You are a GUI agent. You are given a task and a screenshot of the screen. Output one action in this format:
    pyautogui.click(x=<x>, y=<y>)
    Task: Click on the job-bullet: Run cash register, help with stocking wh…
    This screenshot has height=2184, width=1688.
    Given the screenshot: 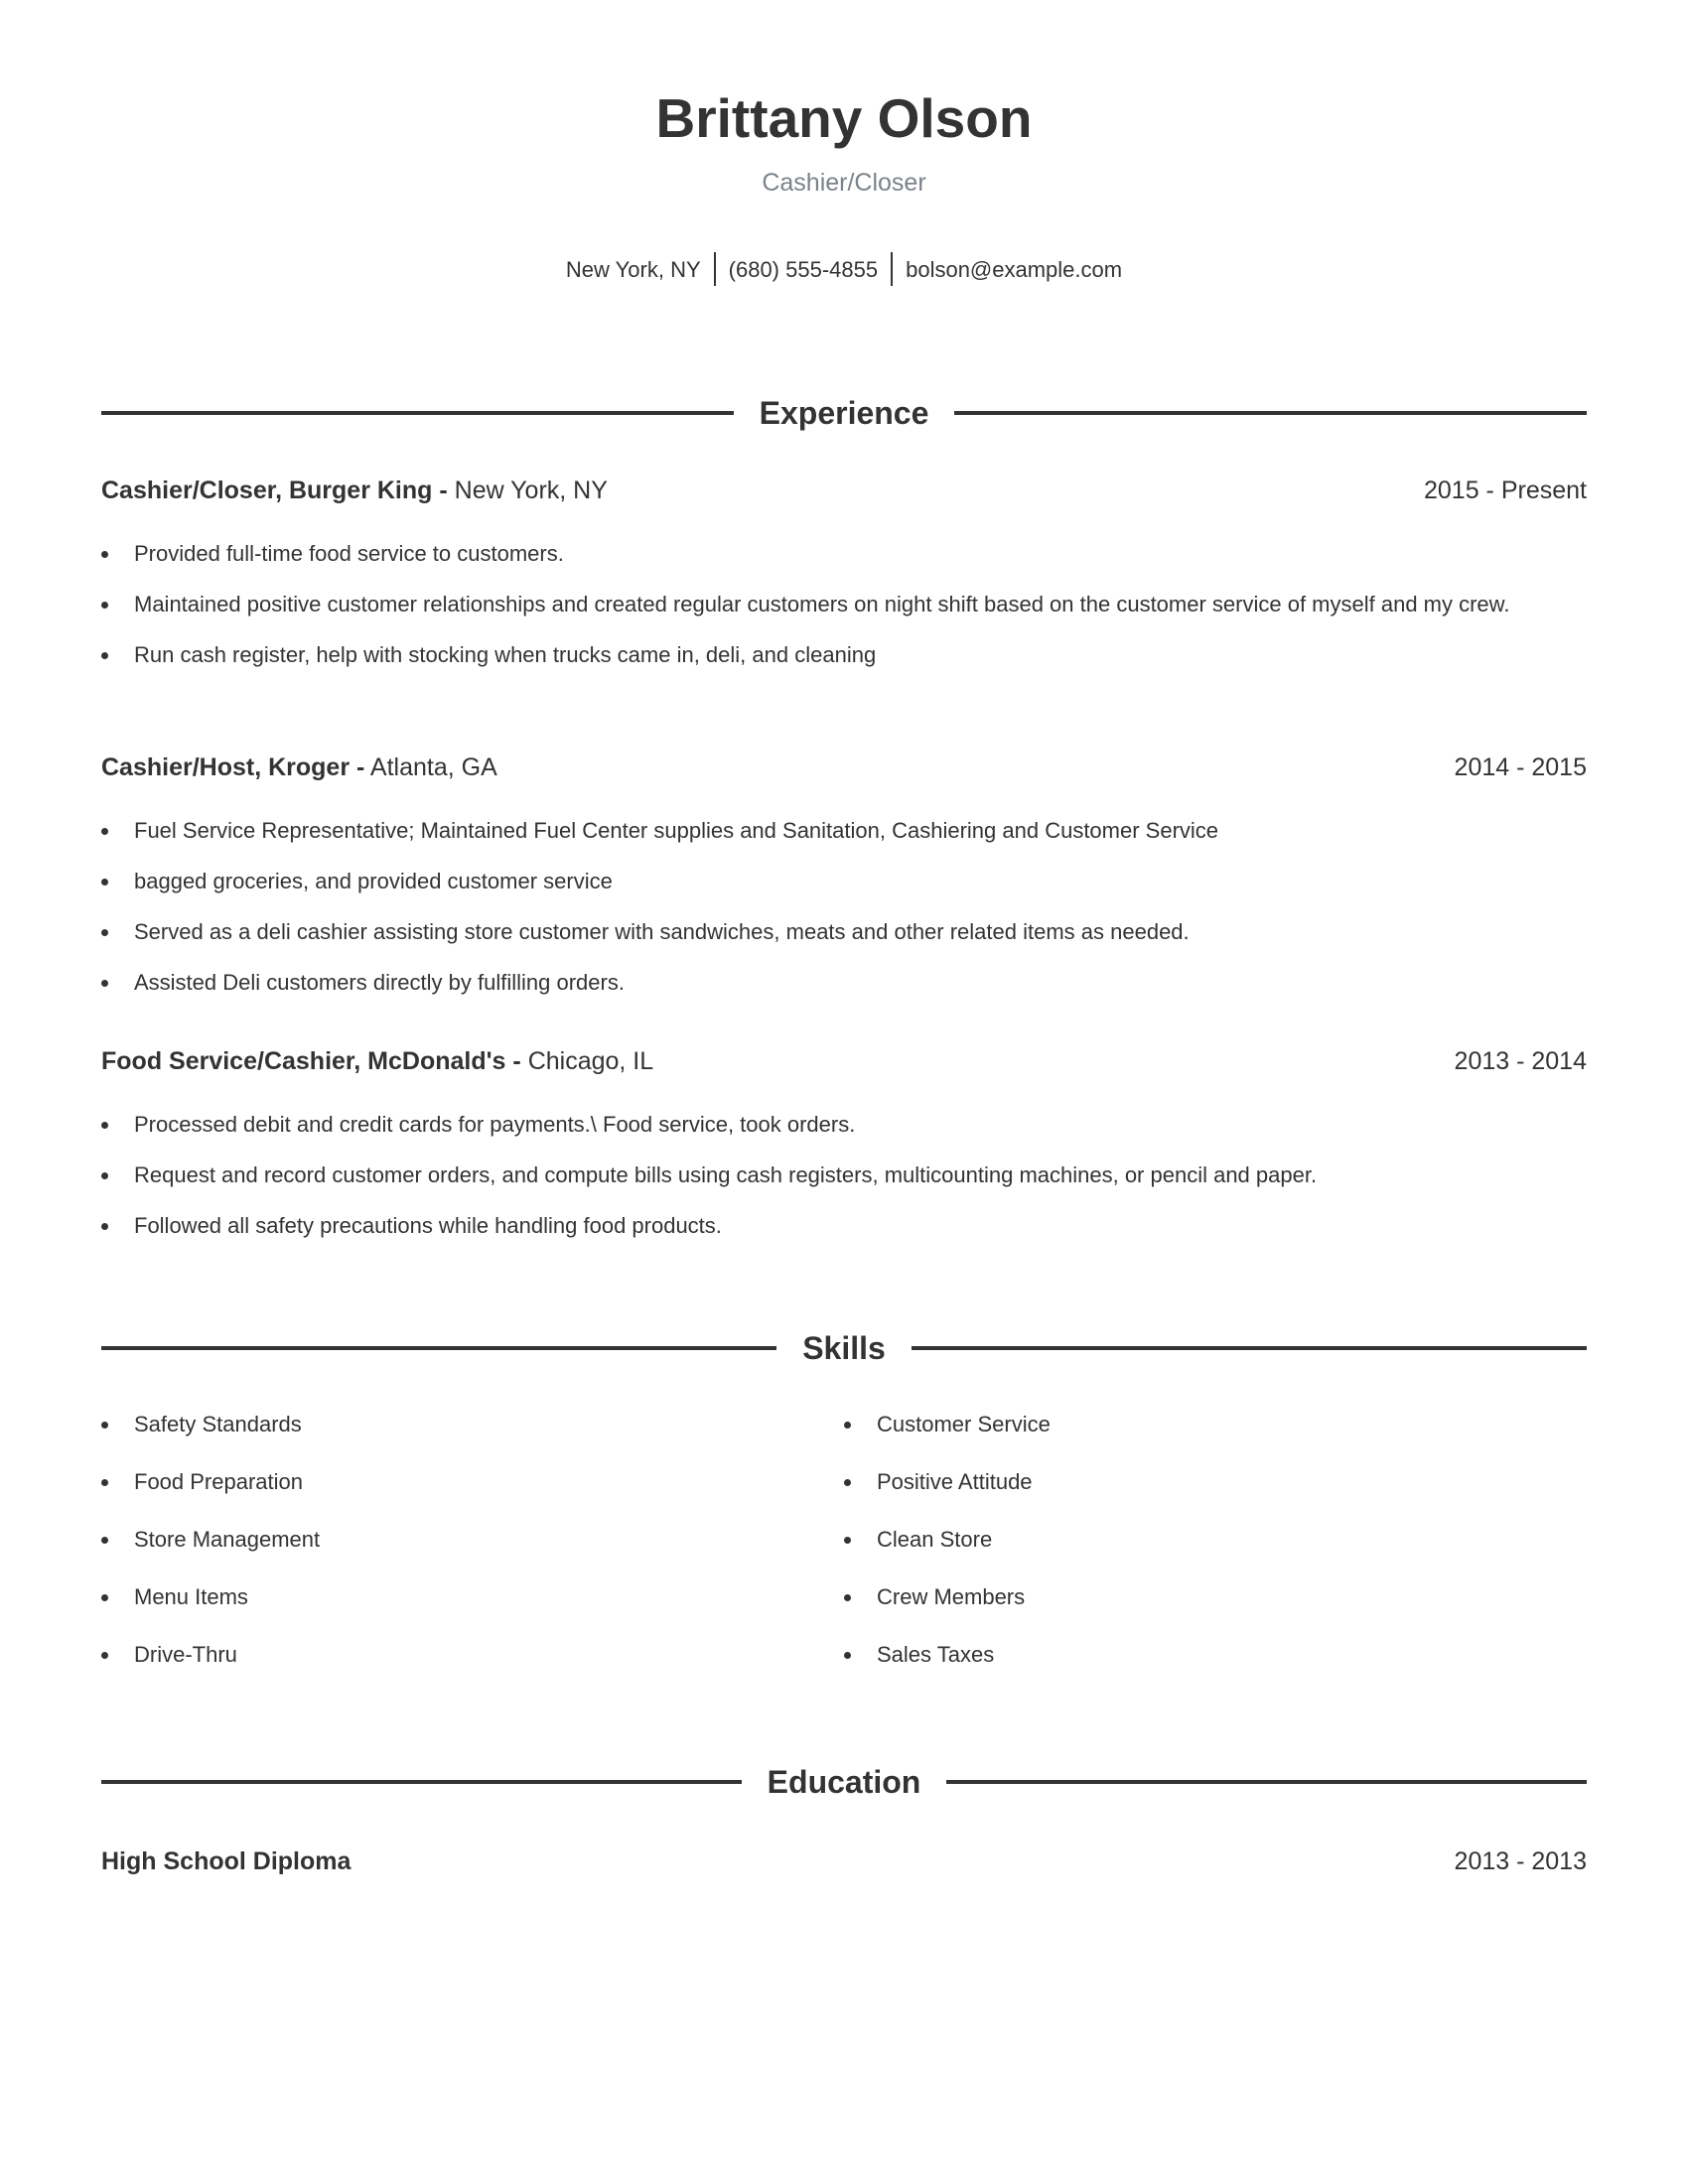 What is the action you would take?
    pyautogui.click(x=844, y=655)
    